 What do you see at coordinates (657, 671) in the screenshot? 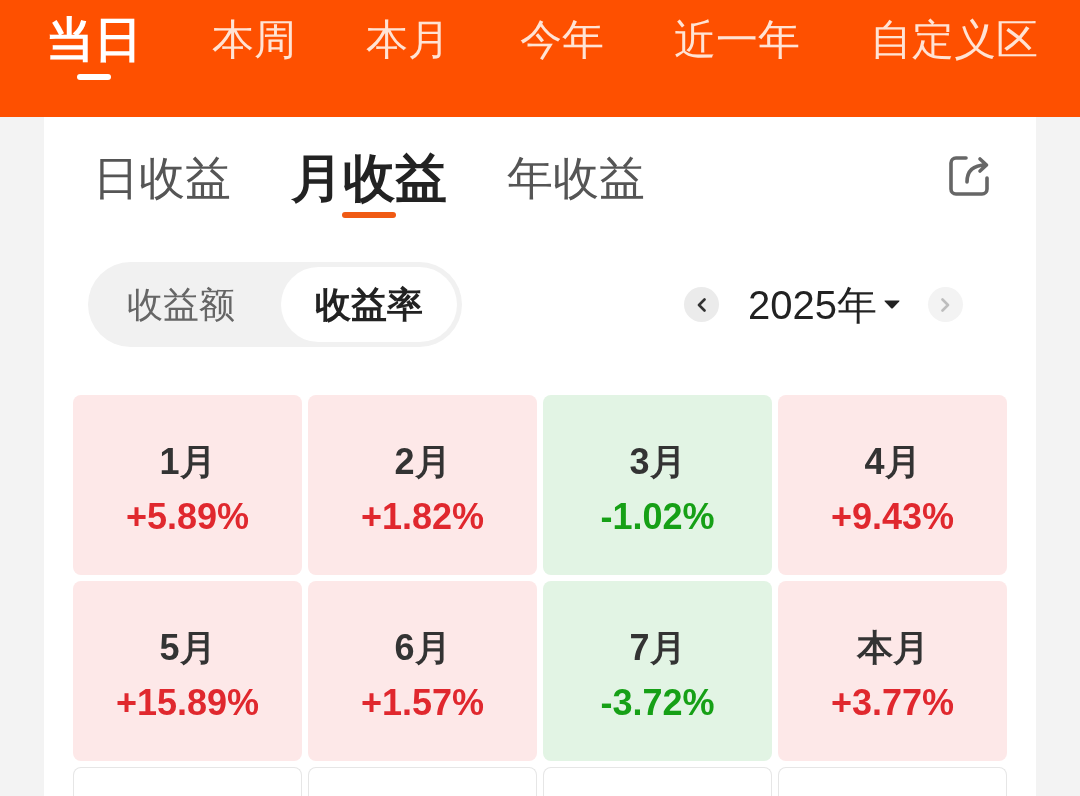
I see `month-return-cell: 7月 -3.72%` at bounding box center [657, 671].